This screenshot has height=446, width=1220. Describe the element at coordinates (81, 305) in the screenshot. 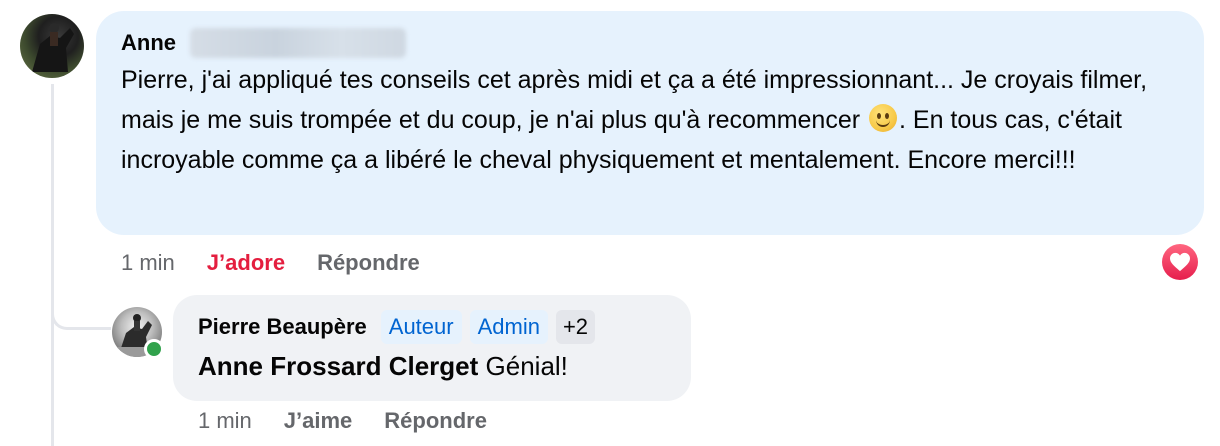

I see `thread-connector` at that location.